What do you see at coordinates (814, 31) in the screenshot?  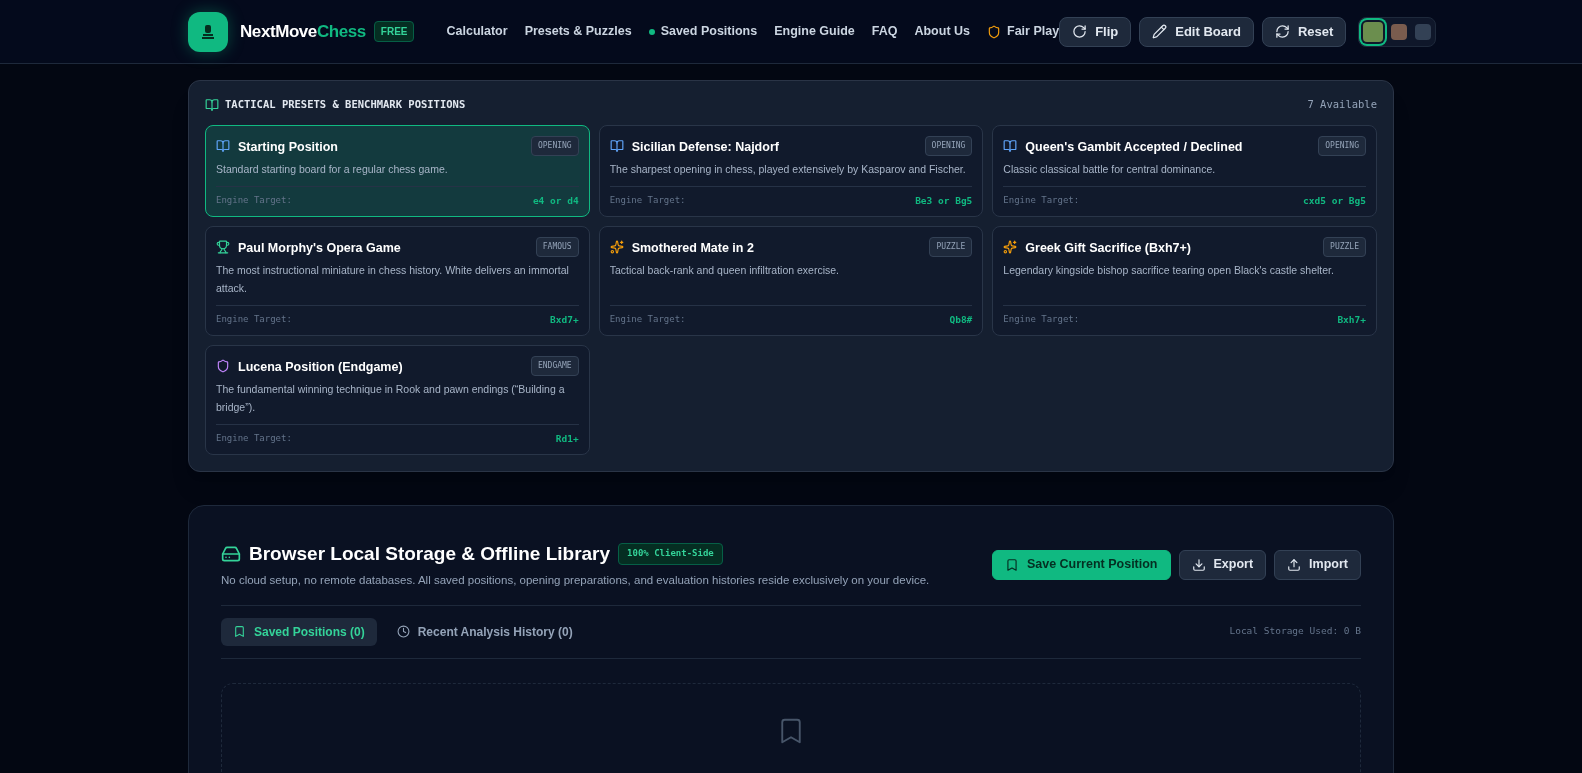 I see `nav-link: Engine Guide` at bounding box center [814, 31].